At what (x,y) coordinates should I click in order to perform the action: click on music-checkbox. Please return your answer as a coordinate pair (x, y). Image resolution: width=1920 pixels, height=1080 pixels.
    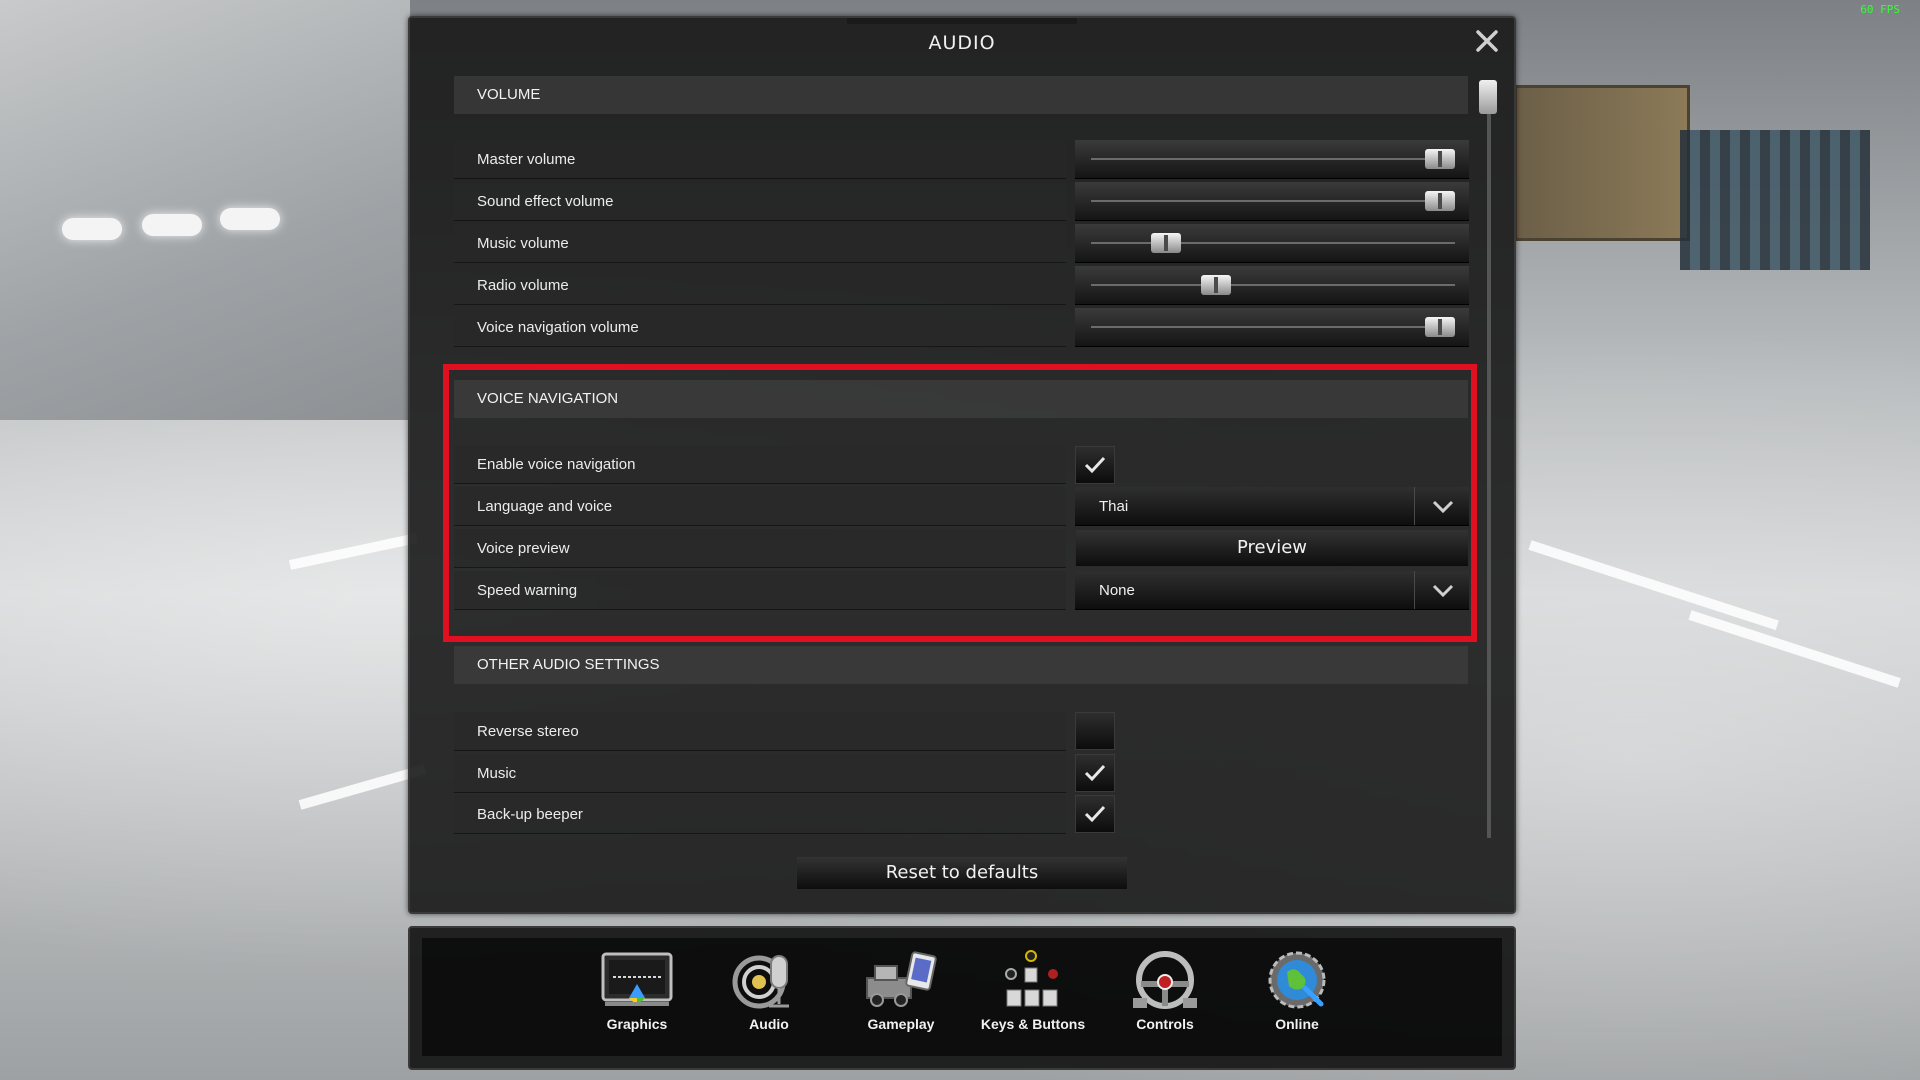
    Looking at the image, I should click on (1095, 773).